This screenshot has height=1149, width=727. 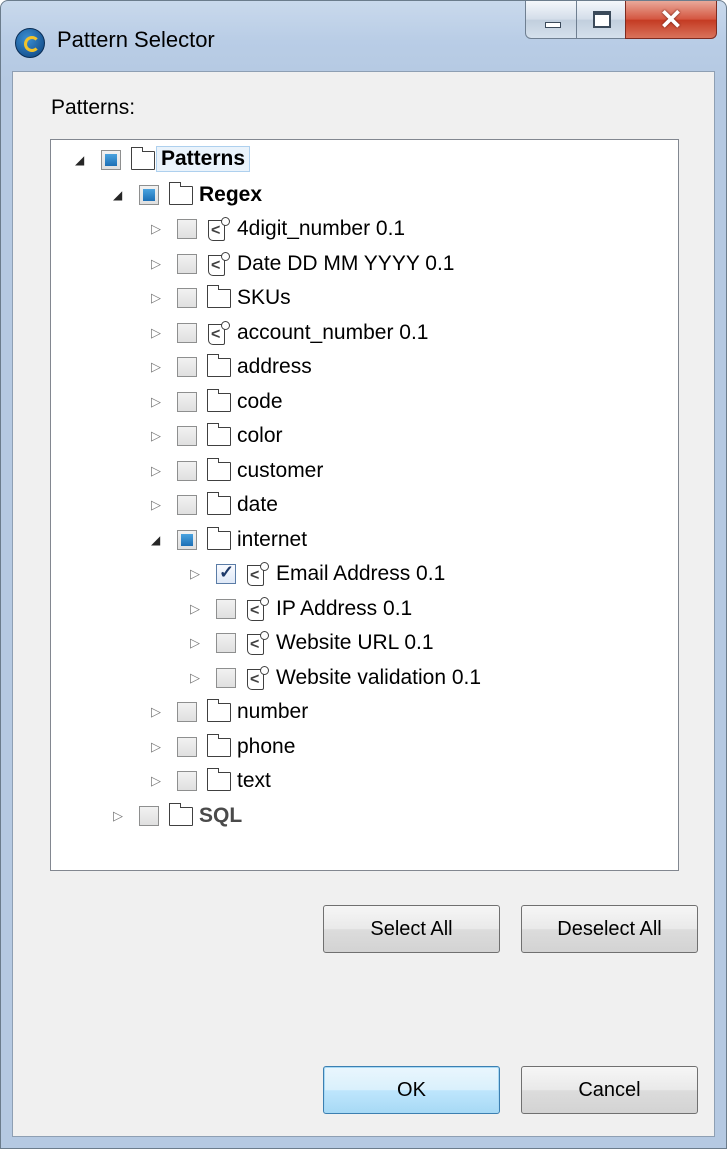 I want to click on tree-node: ▷ number, so click(x=364, y=713).